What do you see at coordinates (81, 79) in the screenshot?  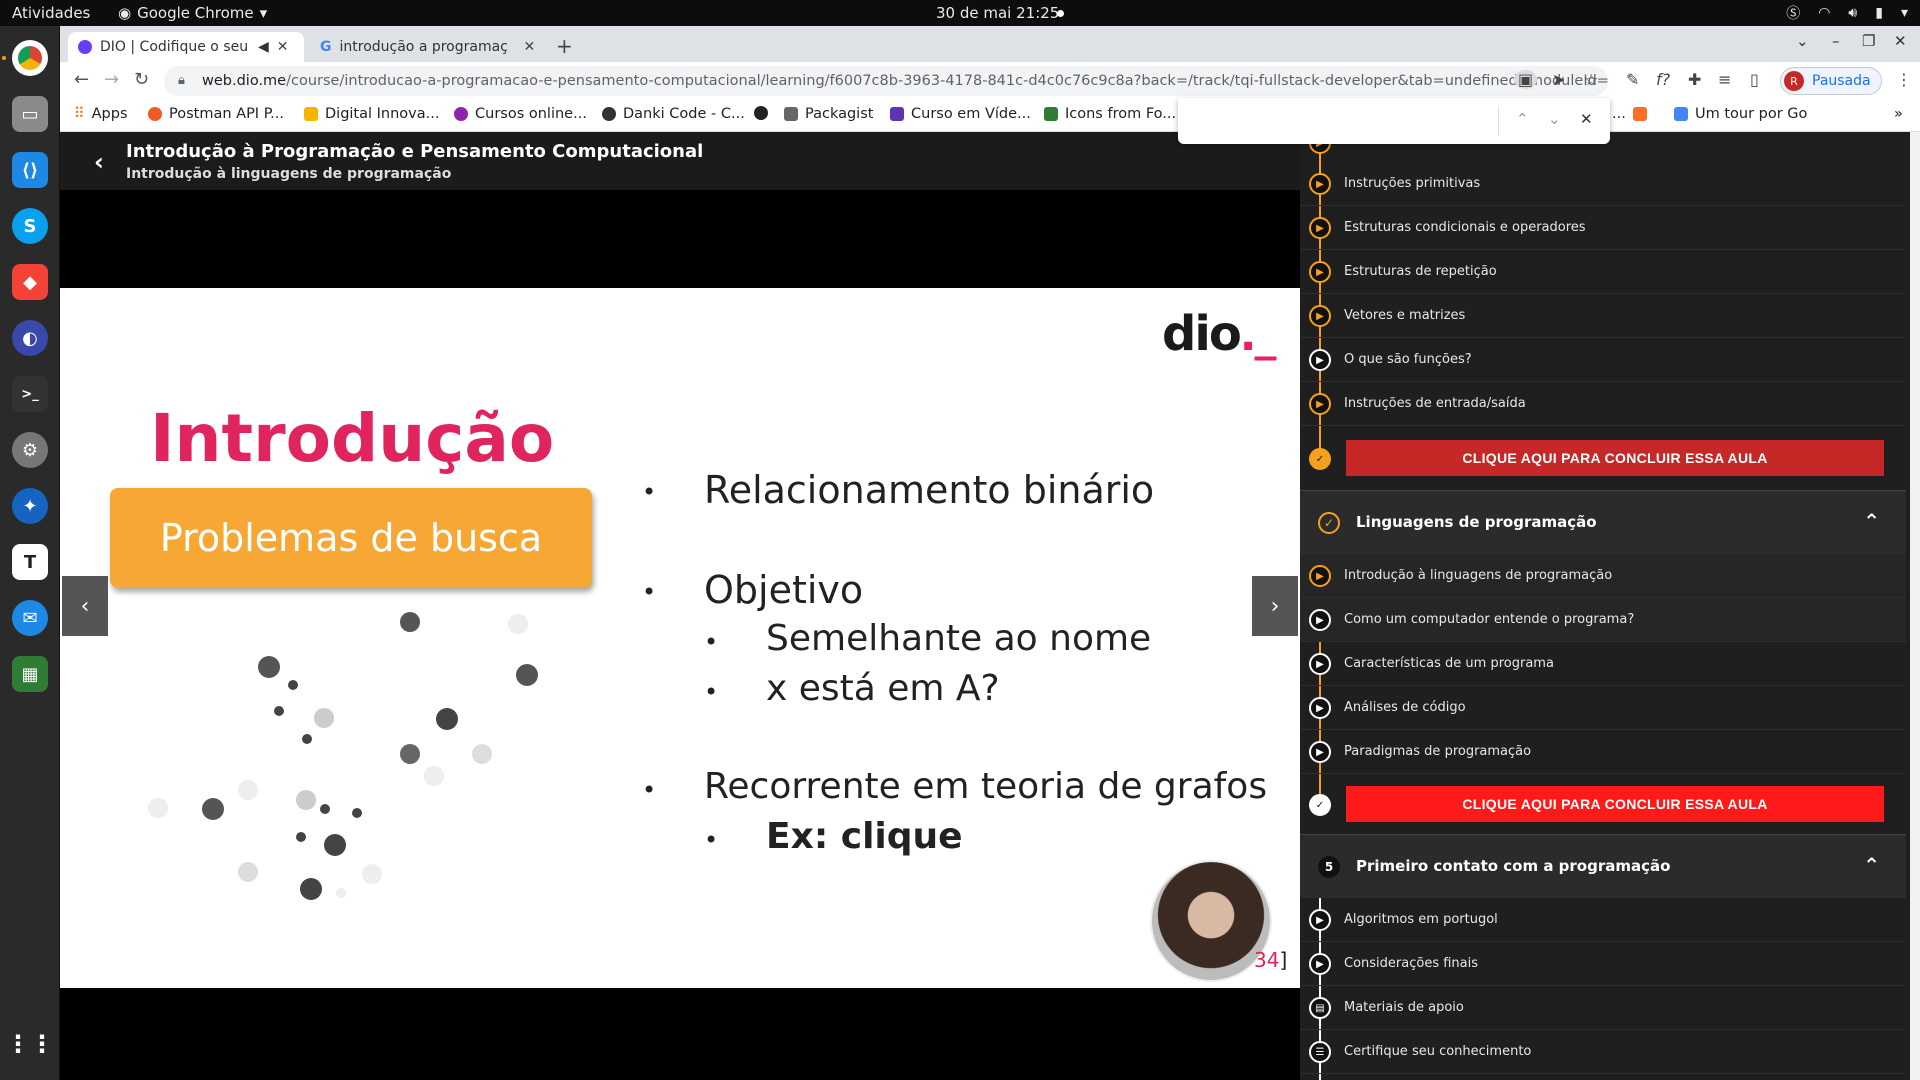 I see `back-icon: ←` at bounding box center [81, 79].